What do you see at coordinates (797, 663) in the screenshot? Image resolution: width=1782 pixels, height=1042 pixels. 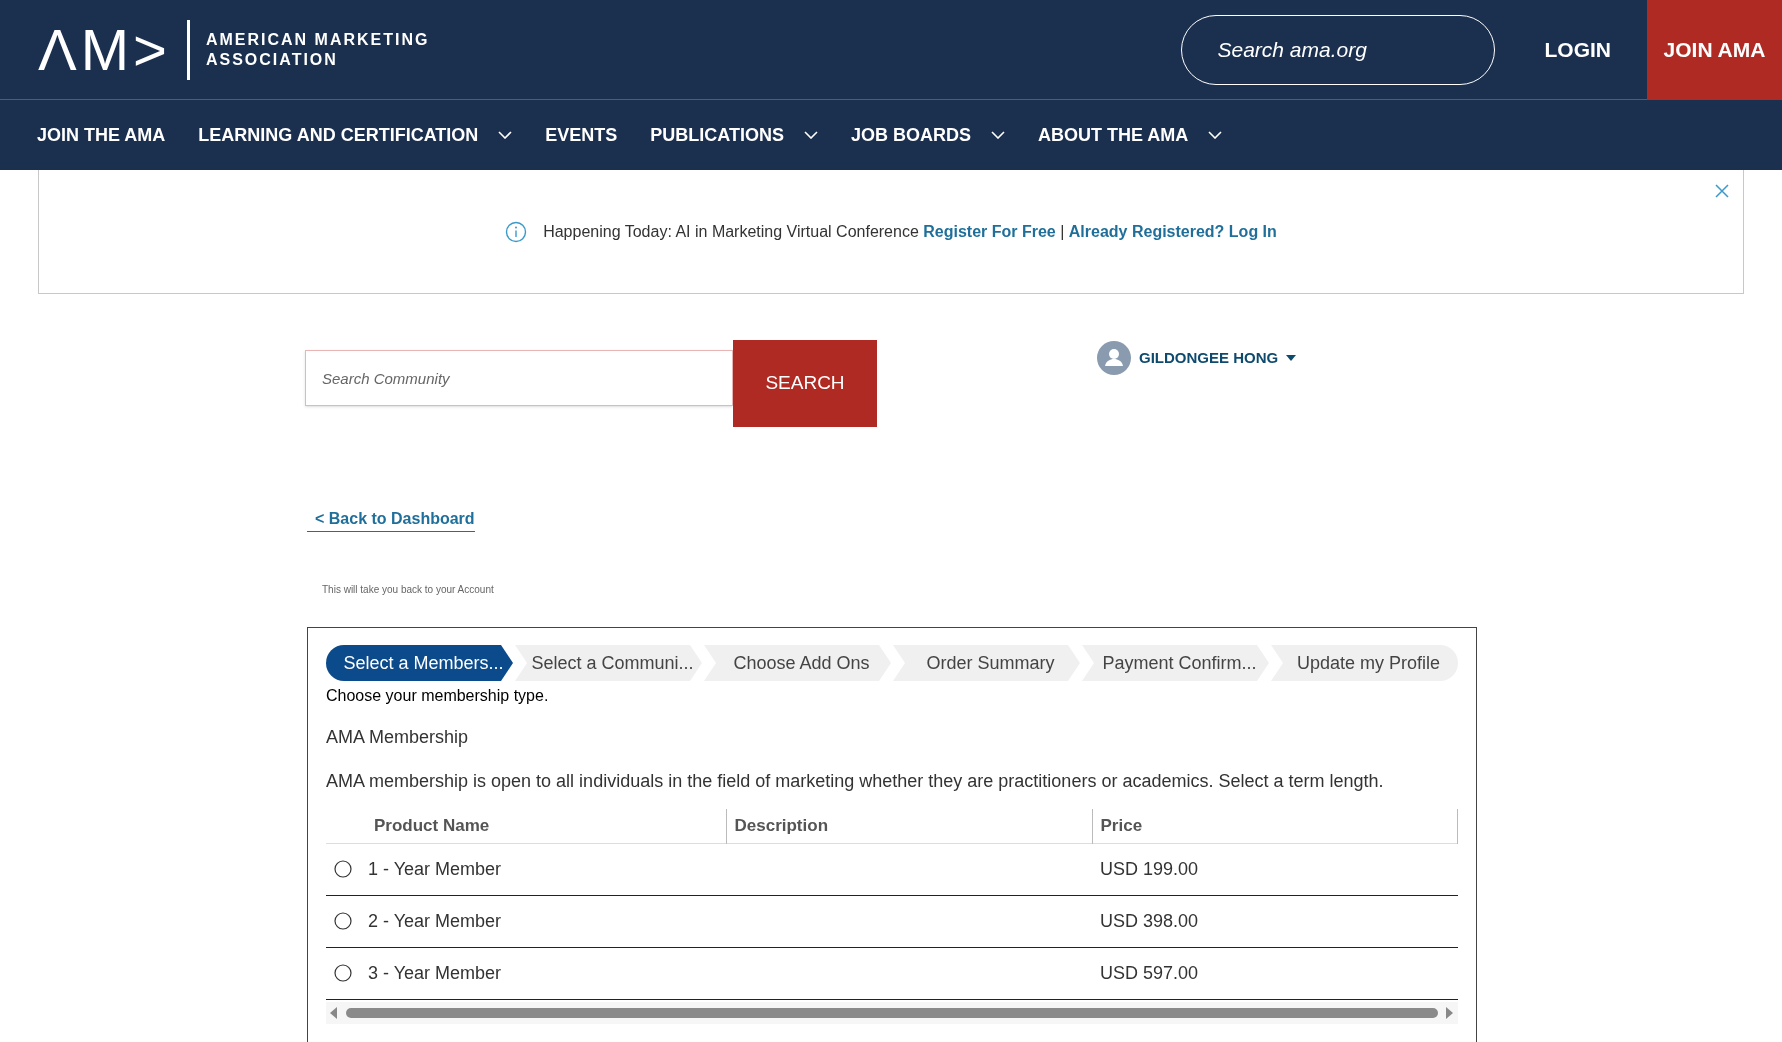 I see `wizard-step: Choose Add Ons` at bounding box center [797, 663].